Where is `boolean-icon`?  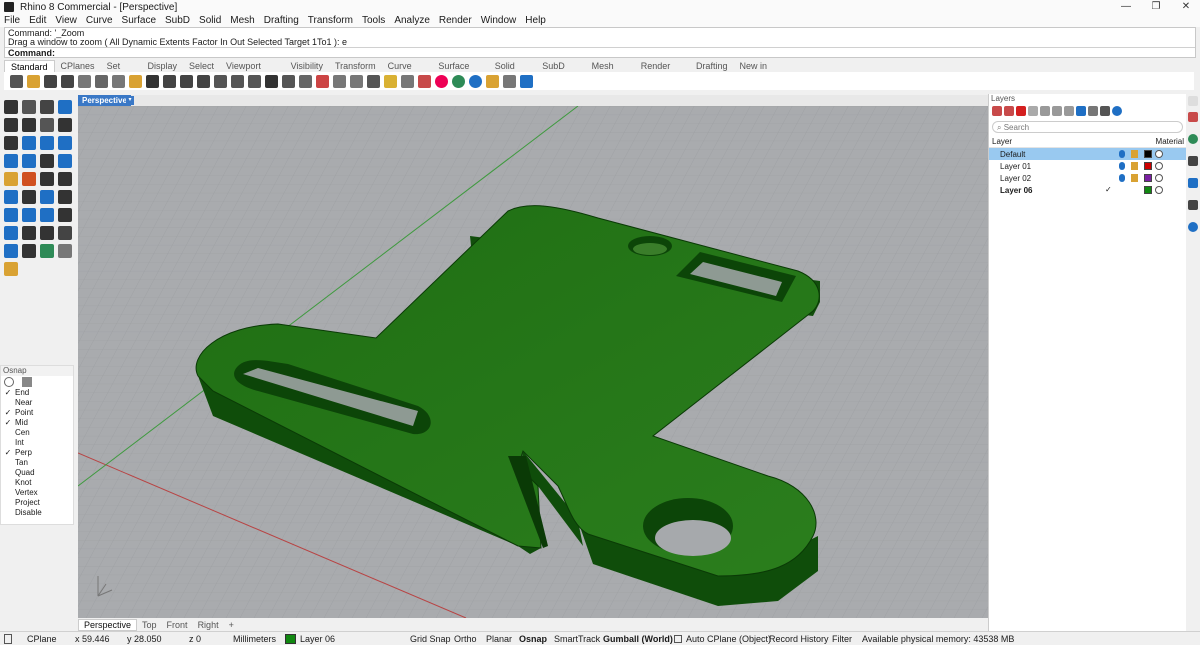 boolean-icon is located at coordinates (11, 179).